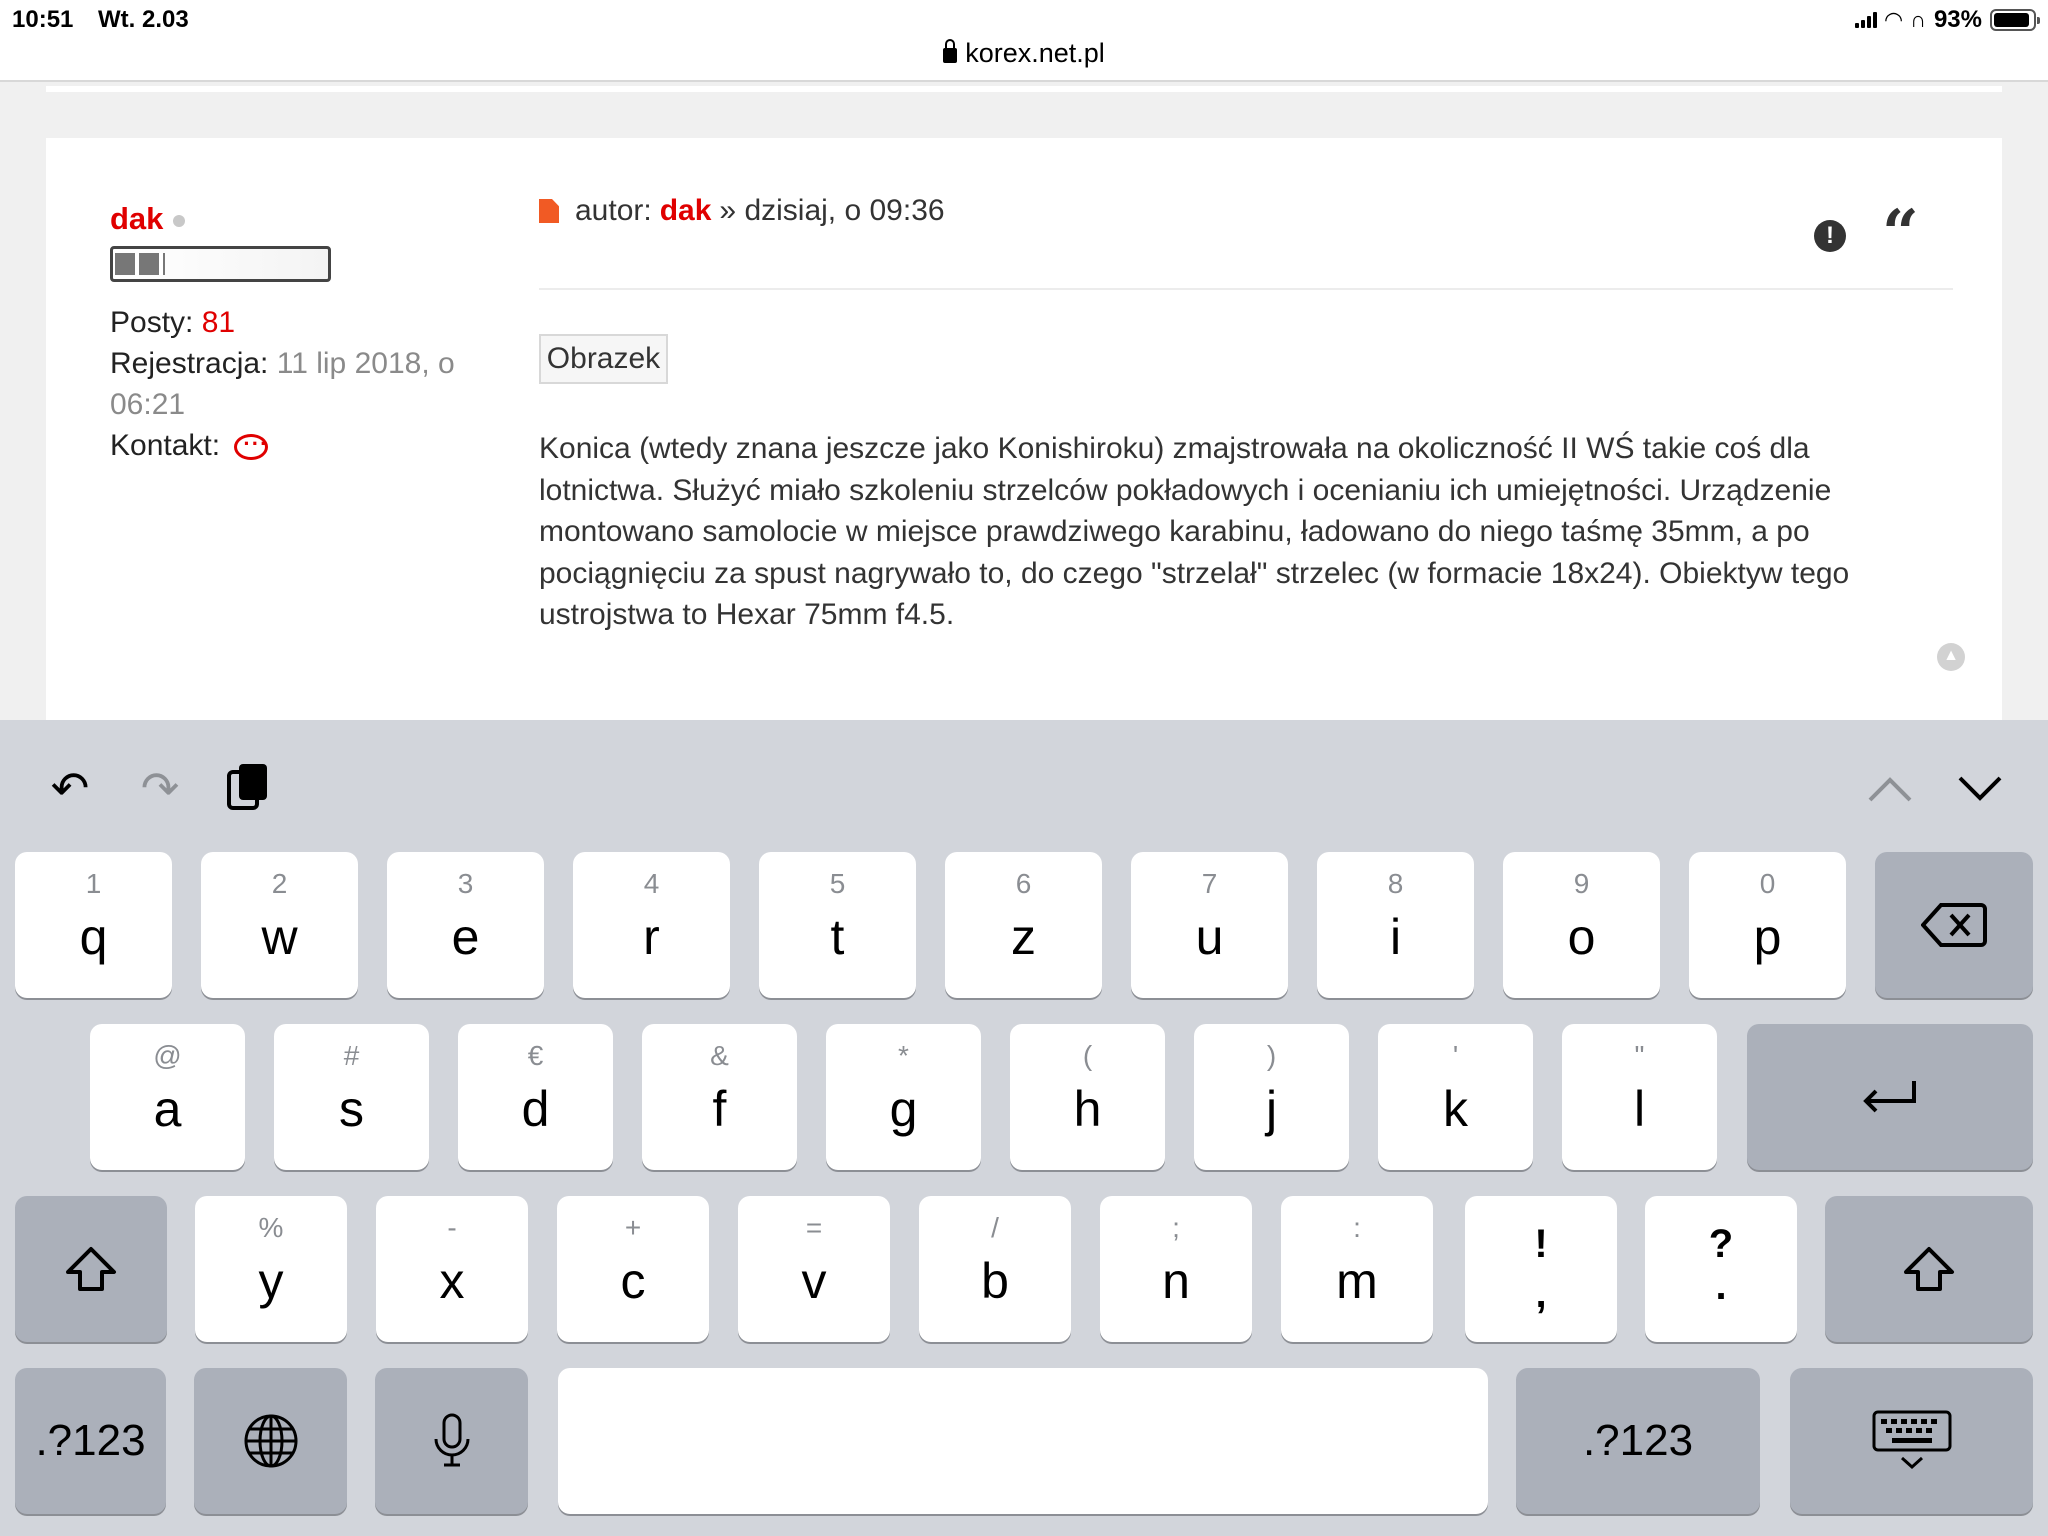 This screenshot has width=2048, height=1536. Describe the element at coordinates (1980, 788) in the screenshot. I see `chevron-down-icon` at that location.